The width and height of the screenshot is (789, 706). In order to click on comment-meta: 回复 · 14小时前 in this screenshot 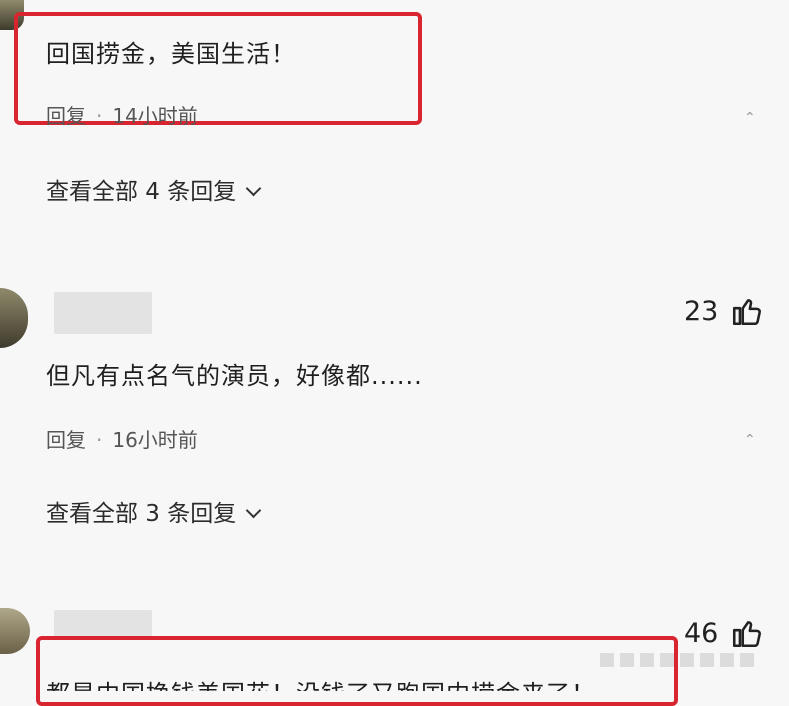, I will do `click(122, 112)`.